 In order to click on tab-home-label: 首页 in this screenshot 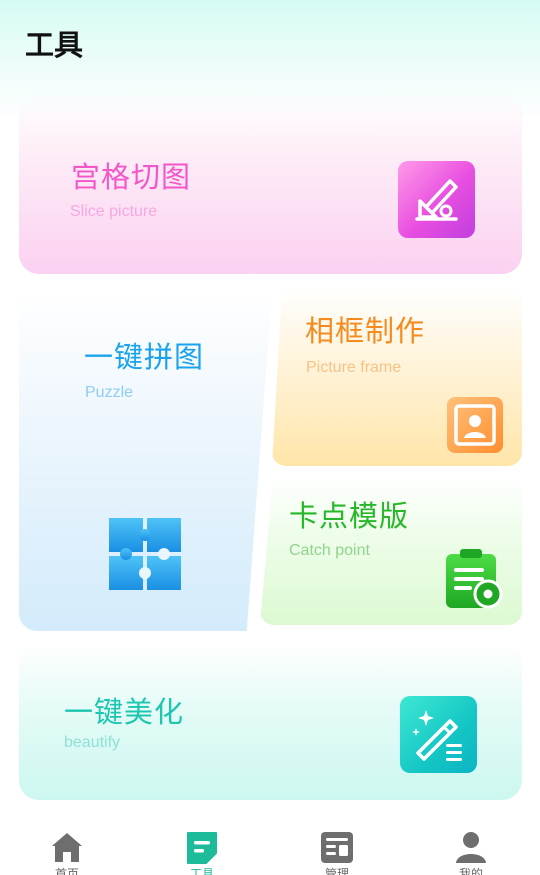, I will do `click(66, 871)`.